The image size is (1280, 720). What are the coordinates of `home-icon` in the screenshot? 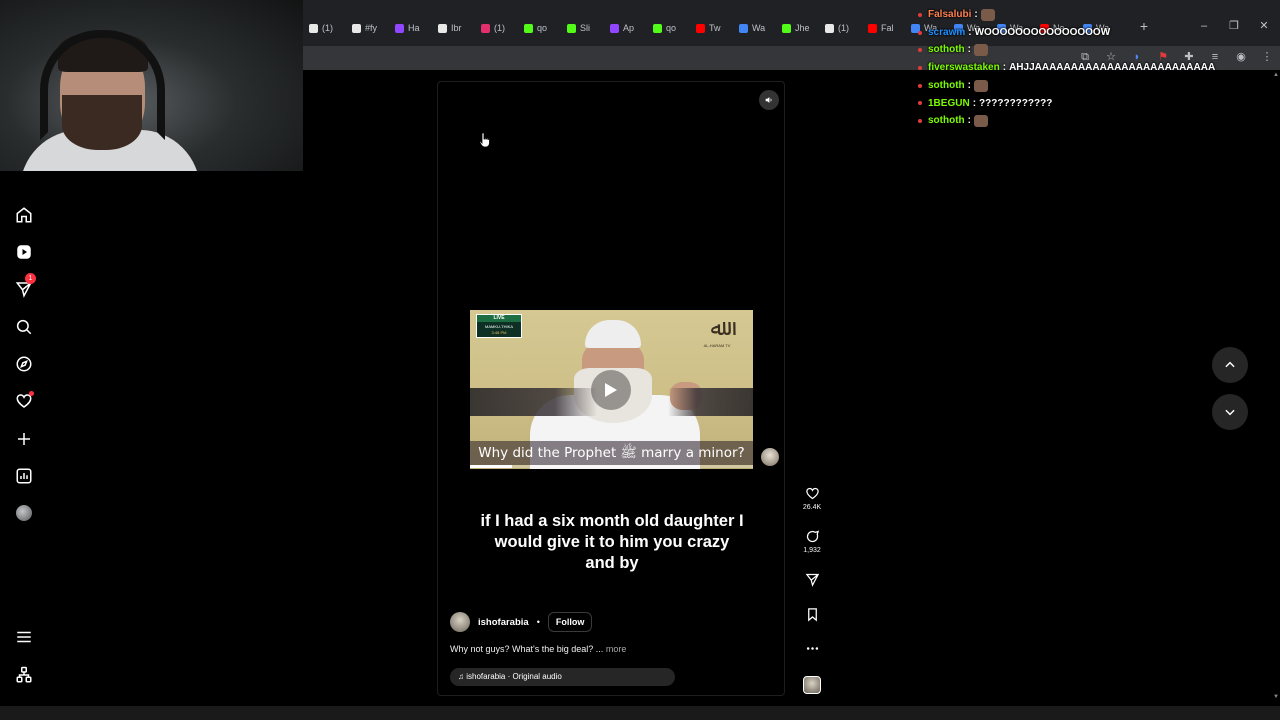 It's located at (24, 215).